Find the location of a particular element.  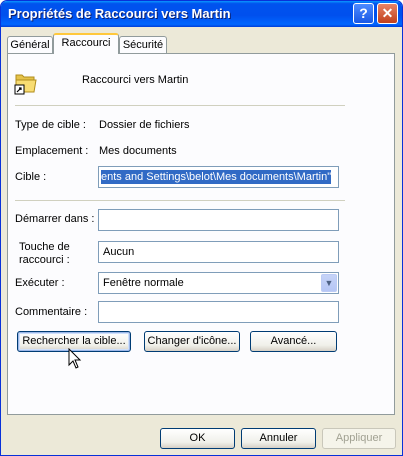

hotkey-label-line2: raccourci : is located at coordinates (44, 260).